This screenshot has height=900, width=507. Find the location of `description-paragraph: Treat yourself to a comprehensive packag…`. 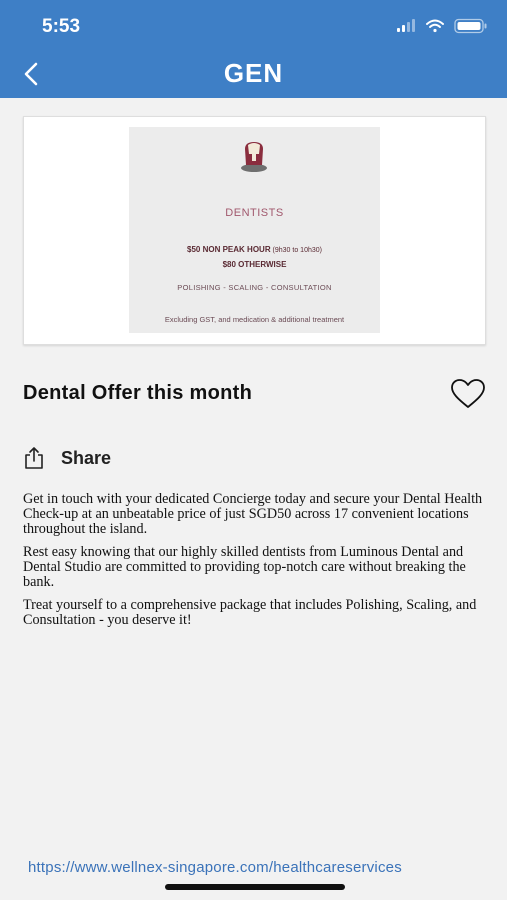

description-paragraph: Treat yourself to a comprehensive packag… is located at coordinates (250, 612).